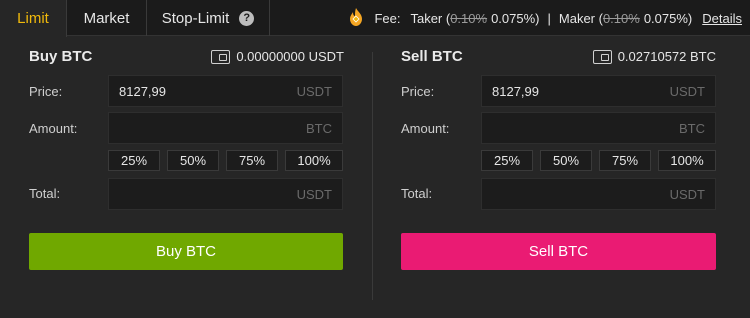 The width and height of the screenshot is (750, 318). What do you see at coordinates (356, 18) in the screenshot?
I see `bnb-fire-icon` at bounding box center [356, 18].